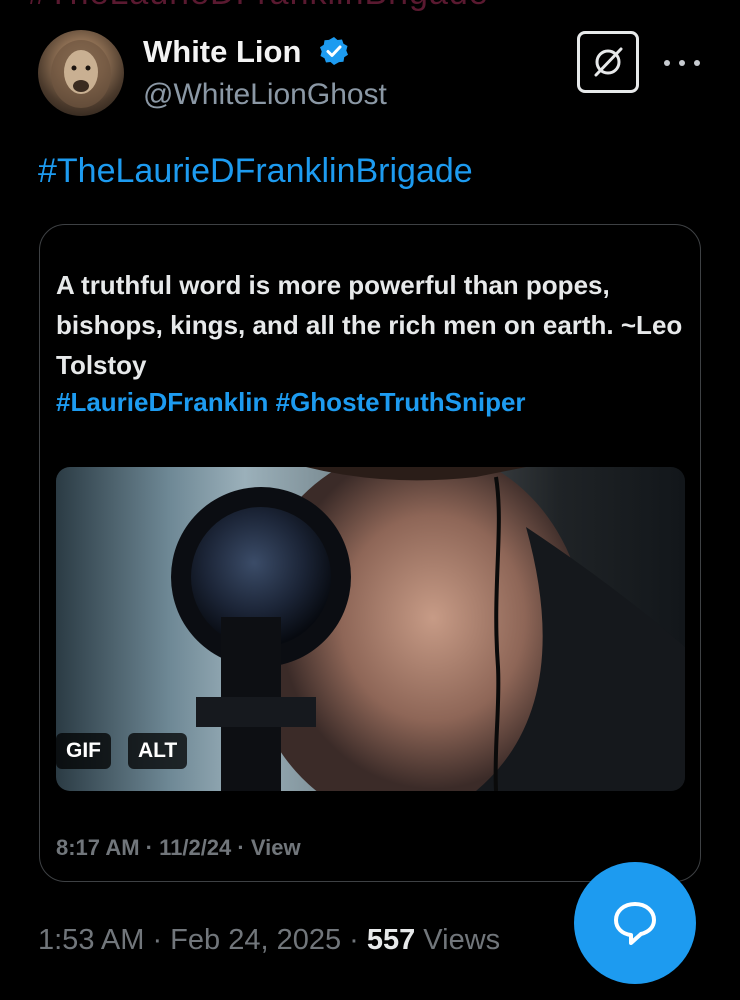 The width and height of the screenshot is (740, 1000). I want to click on reply-fab-button, so click(635, 923).